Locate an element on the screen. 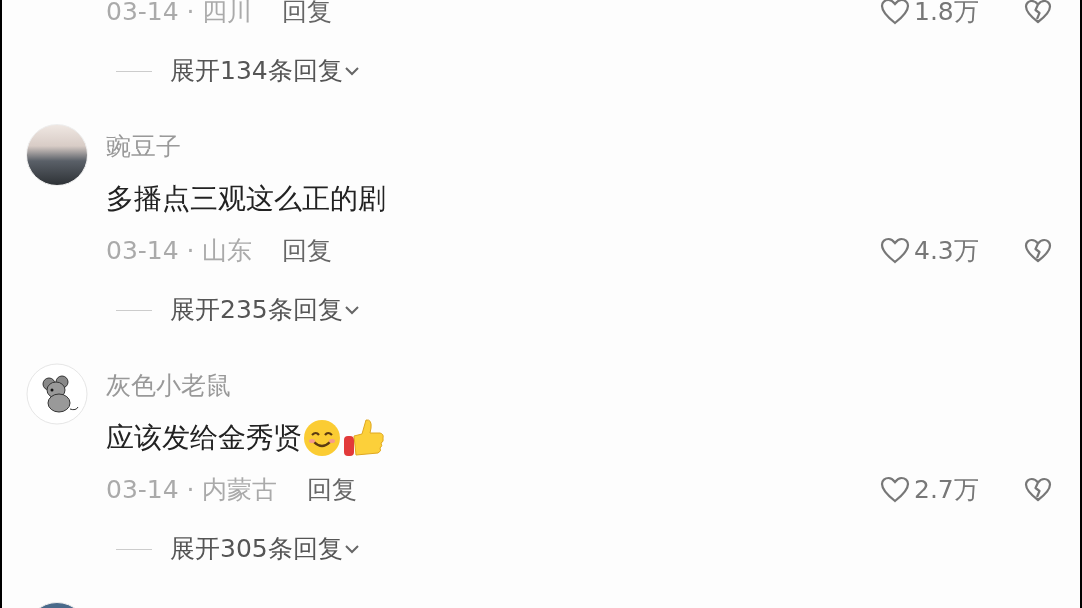  expand-replies-link: 展开134条回复 is located at coordinates (256, 71).